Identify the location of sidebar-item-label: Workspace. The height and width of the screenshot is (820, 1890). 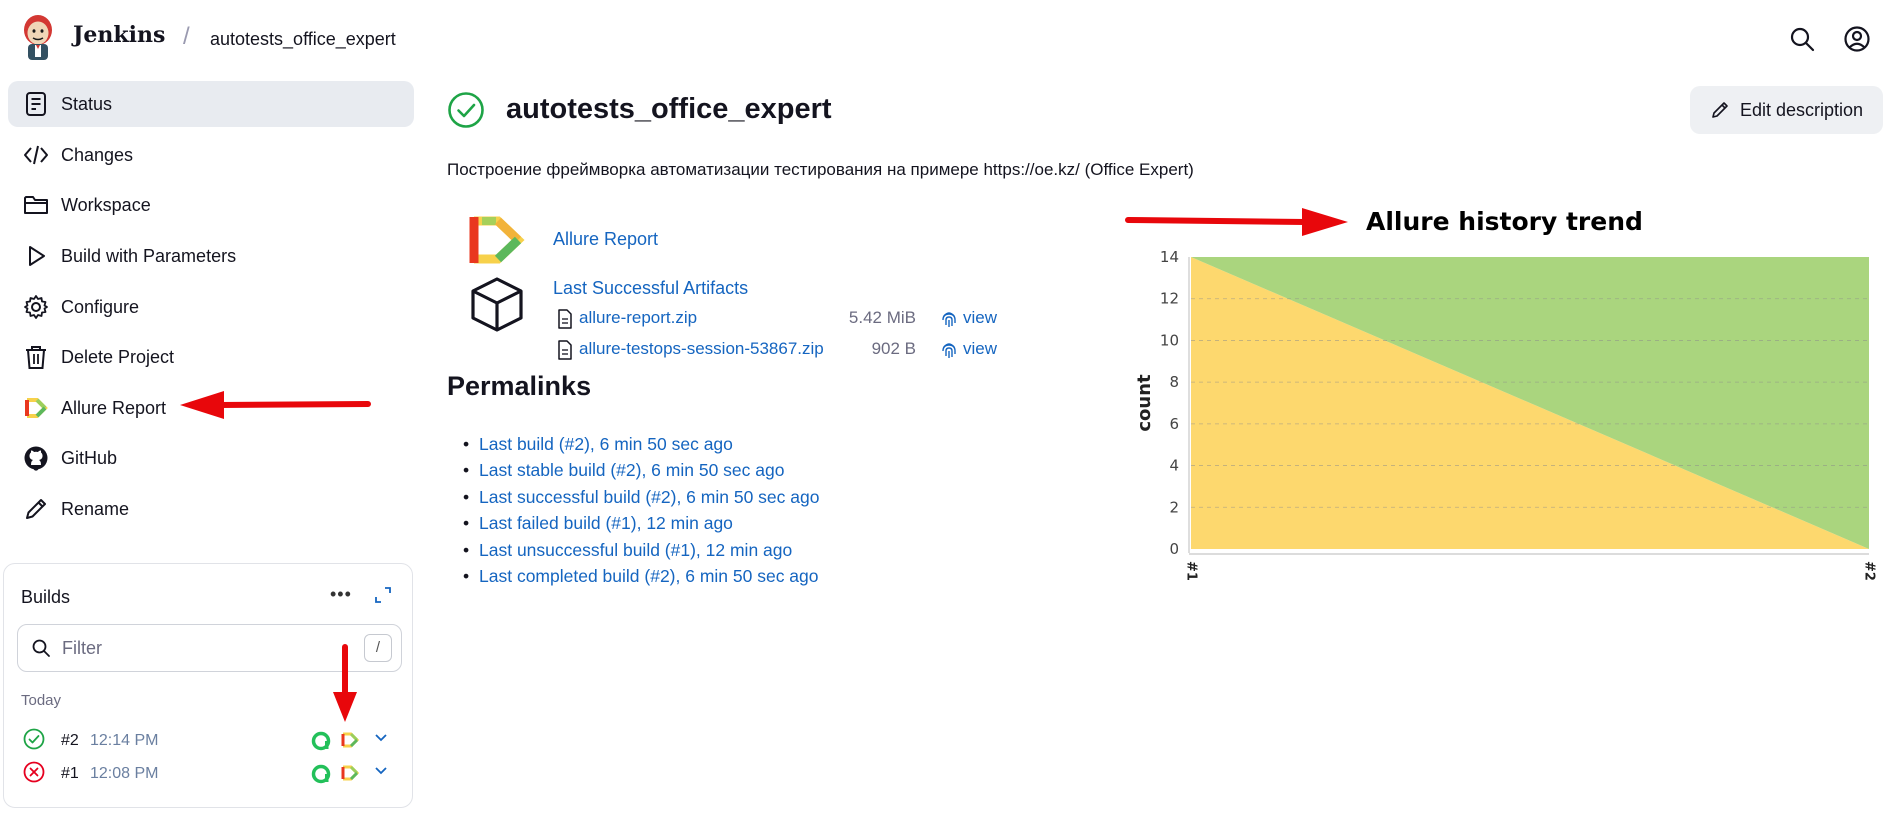
(106, 204).